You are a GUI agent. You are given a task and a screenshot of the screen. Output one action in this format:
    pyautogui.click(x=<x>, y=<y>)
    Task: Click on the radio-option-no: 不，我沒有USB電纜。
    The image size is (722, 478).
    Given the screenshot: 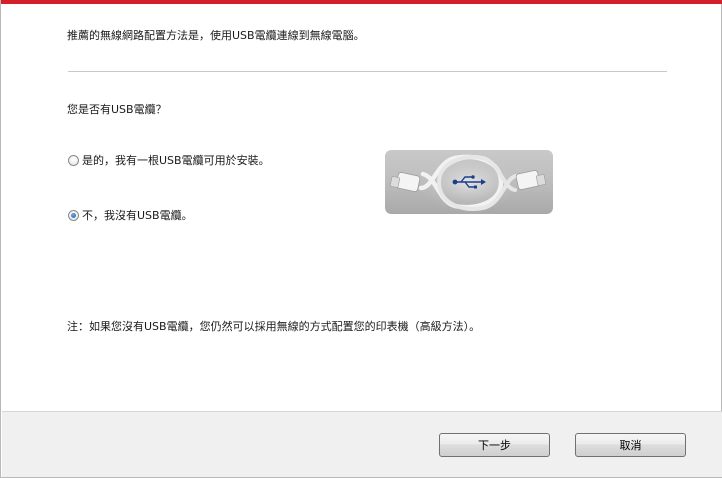 What is the action you would take?
    pyautogui.click(x=130, y=215)
    